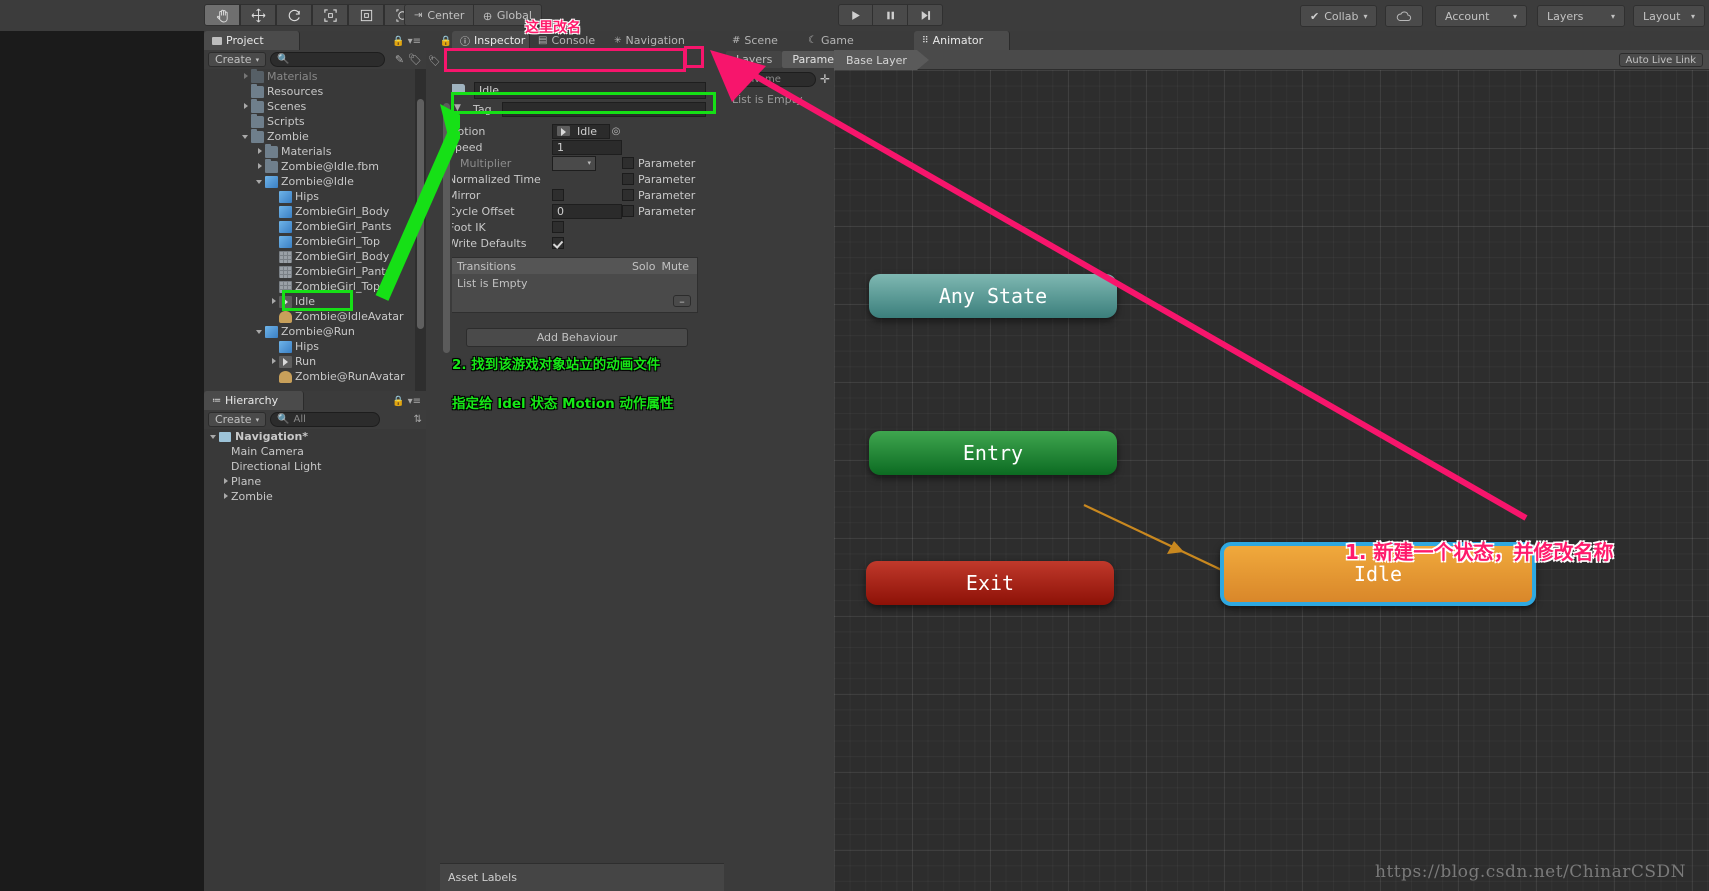 This screenshot has height=891, width=1709. What do you see at coordinates (649, 40) in the screenshot?
I see `tab-navigation: ✳ Navigation` at bounding box center [649, 40].